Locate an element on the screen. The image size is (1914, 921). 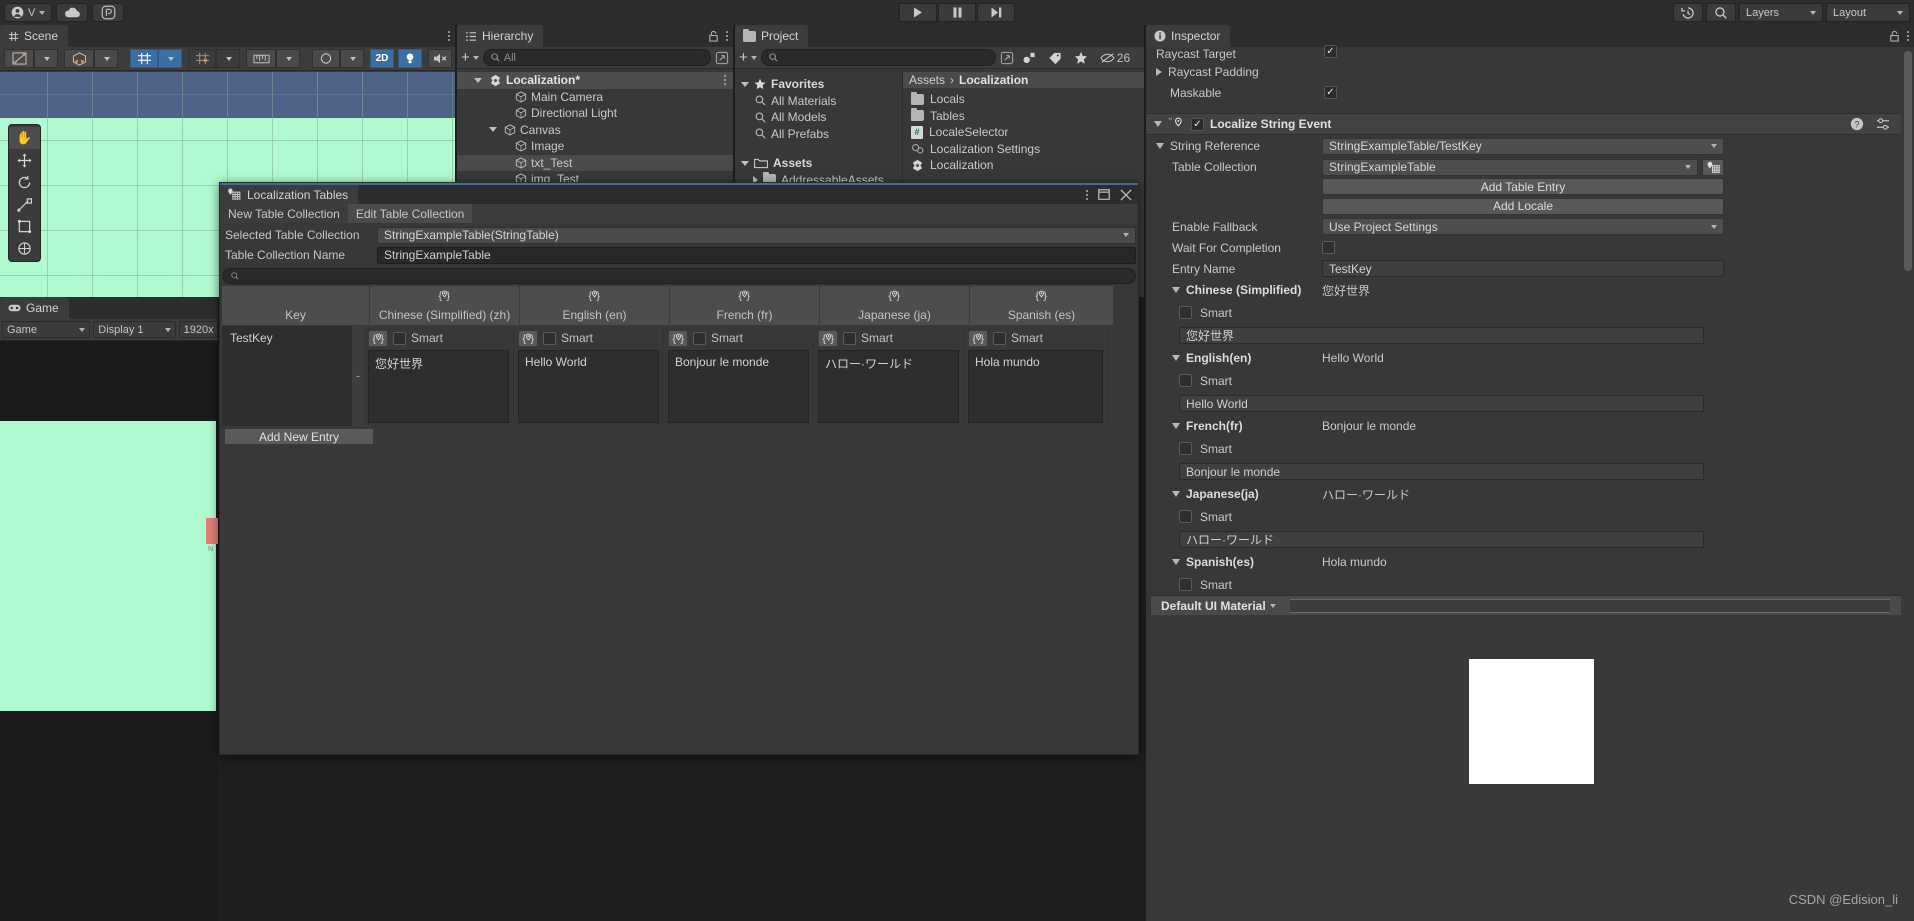
project-filter-type-button is located at coordinates (1029, 58).